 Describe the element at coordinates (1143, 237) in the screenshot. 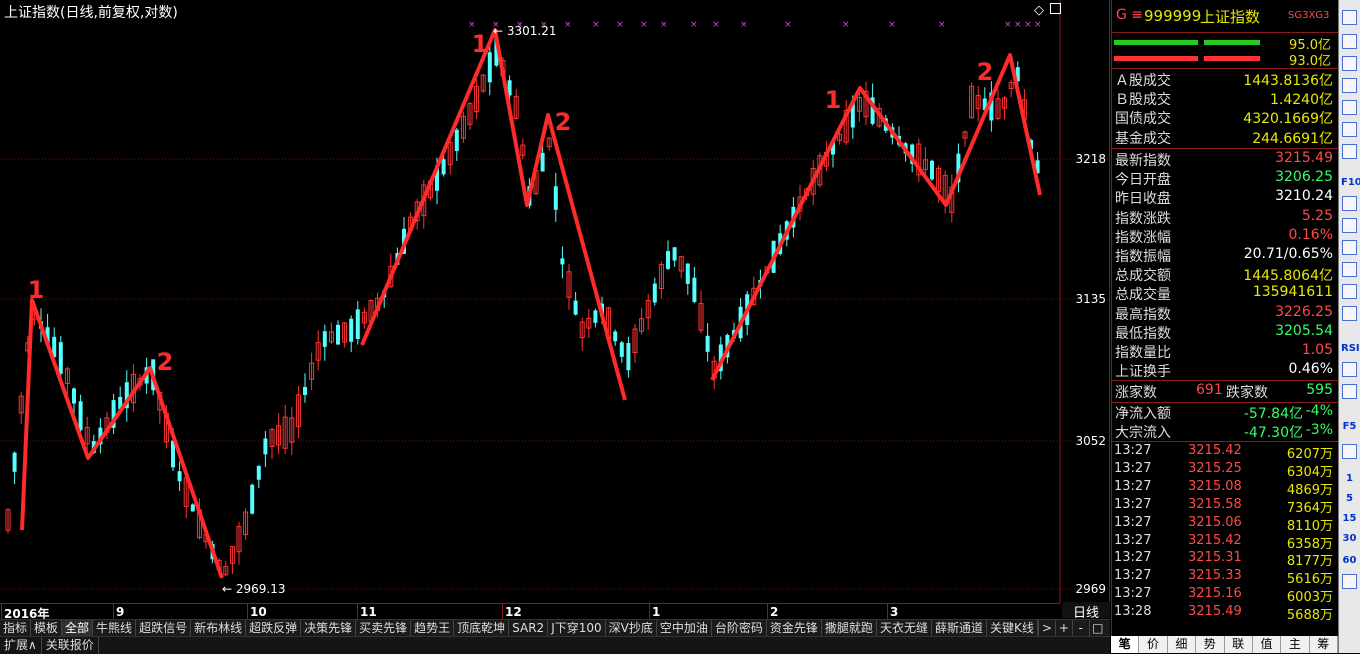

I see `stat-label: 指数涨幅` at that location.